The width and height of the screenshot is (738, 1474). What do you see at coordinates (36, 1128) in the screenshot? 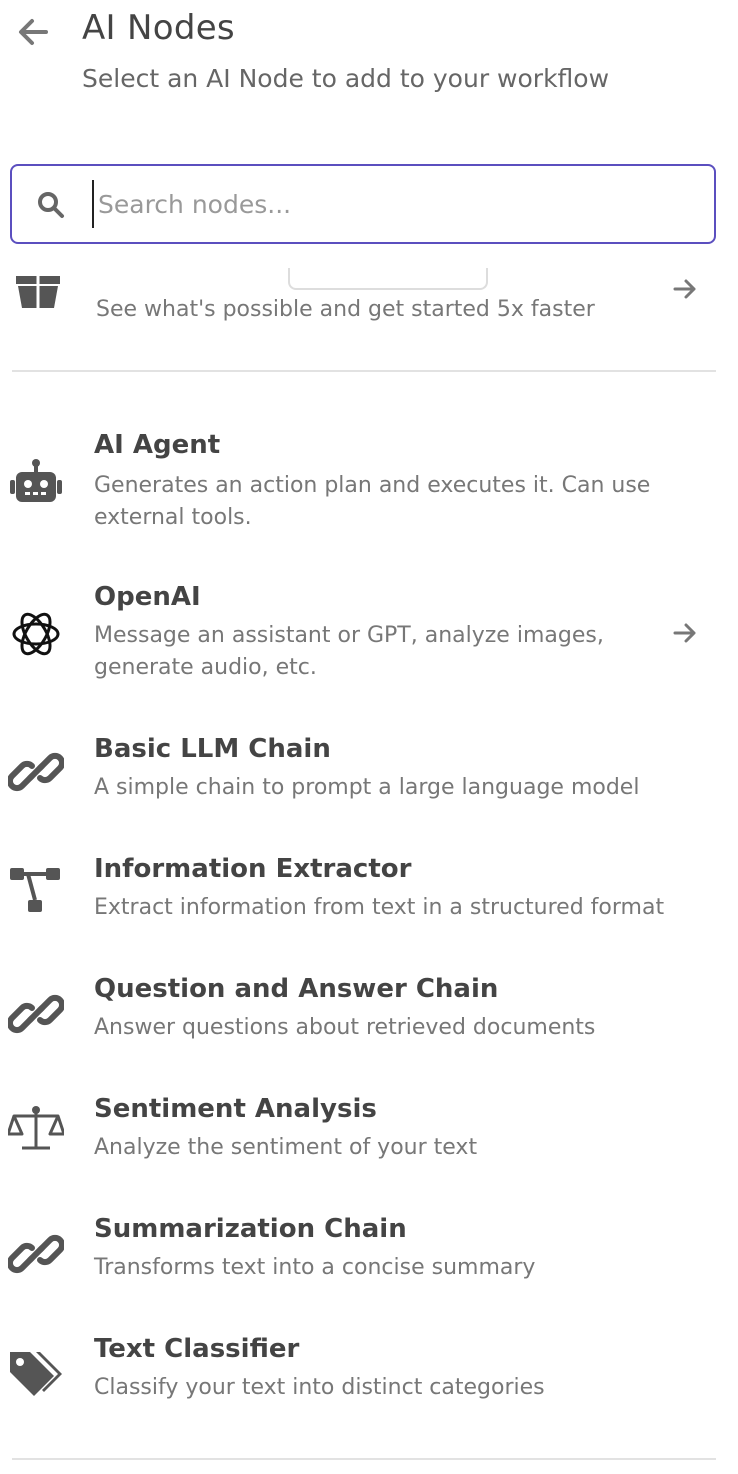
I see `balance-scale-icon` at bounding box center [36, 1128].